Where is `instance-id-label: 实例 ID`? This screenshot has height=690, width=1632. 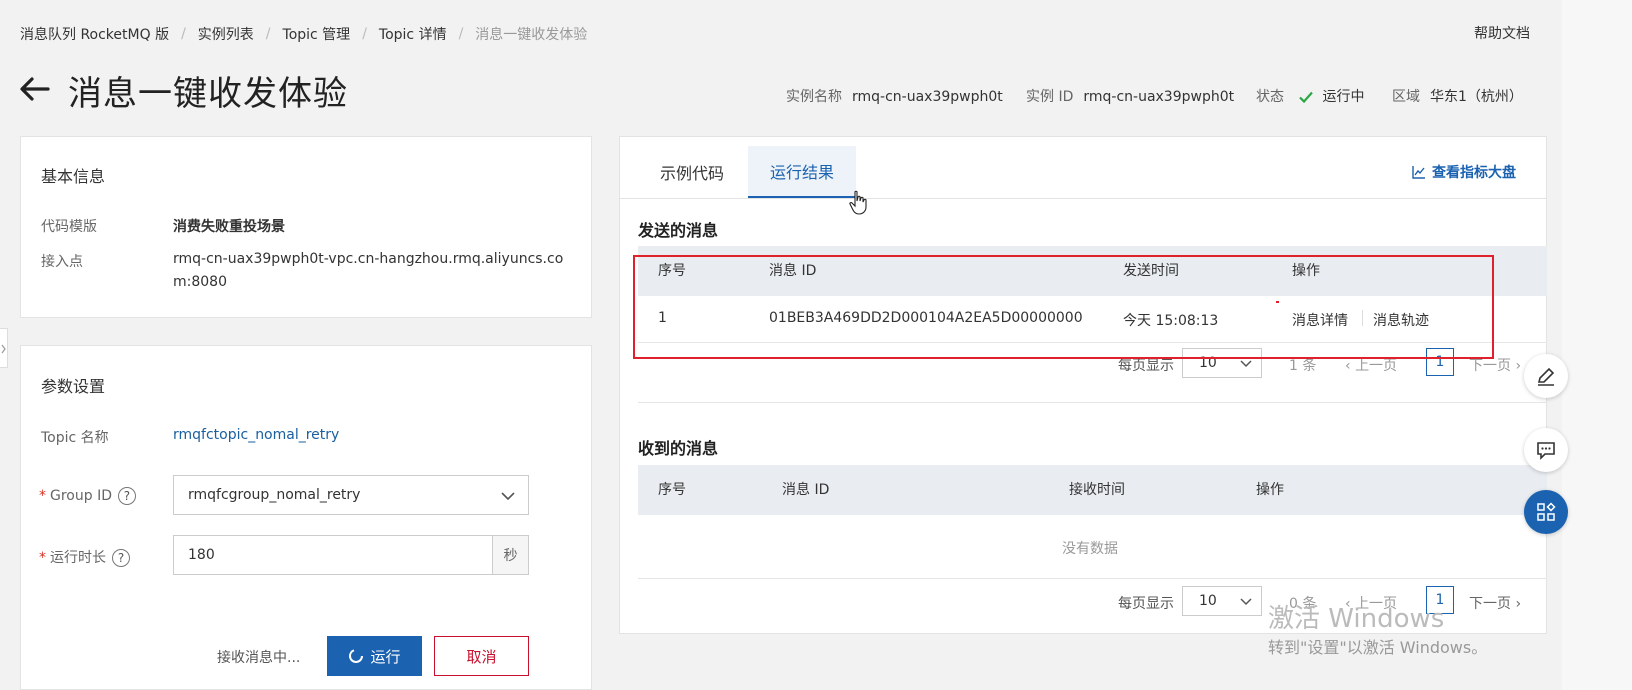 instance-id-label: 实例 ID is located at coordinates (1050, 97).